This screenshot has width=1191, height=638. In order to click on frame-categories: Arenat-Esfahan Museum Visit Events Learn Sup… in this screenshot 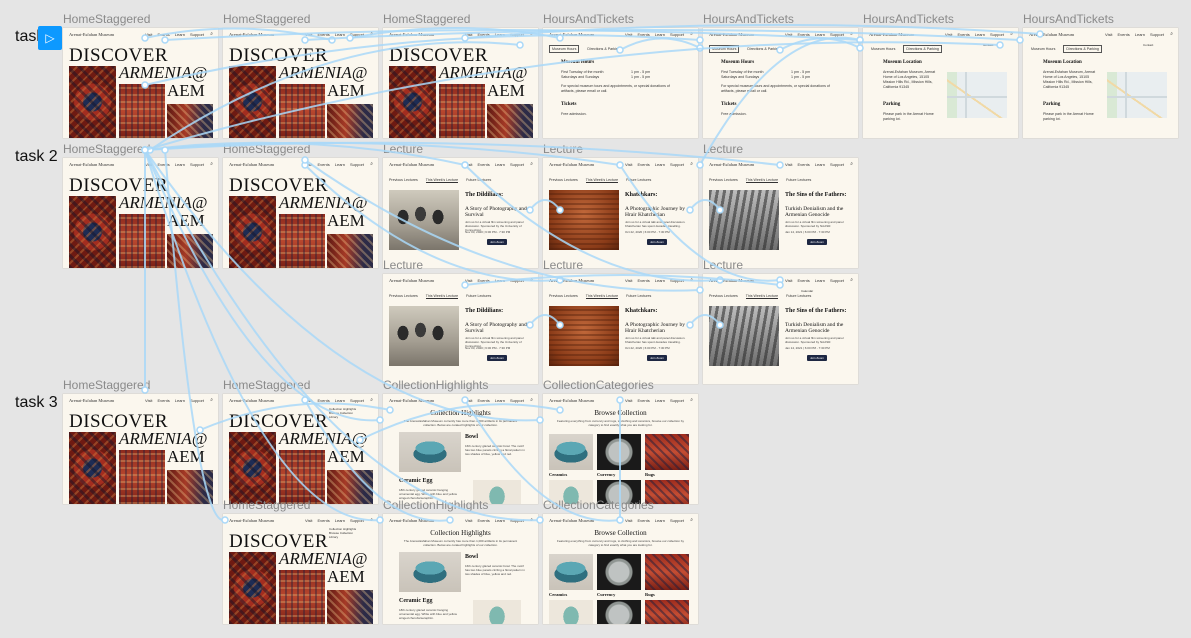, I will do `click(620, 449)`.